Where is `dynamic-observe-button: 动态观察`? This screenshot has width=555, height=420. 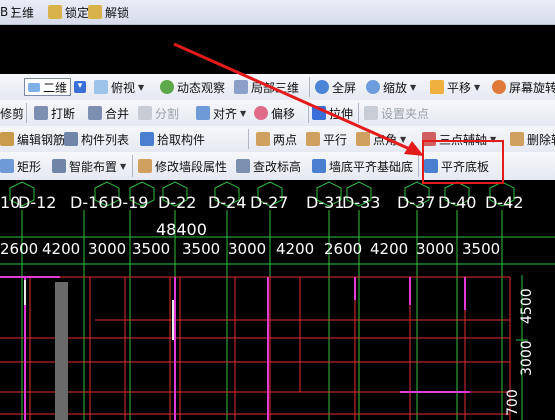
dynamic-observe-button: 动态观察 is located at coordinates (192, 87).